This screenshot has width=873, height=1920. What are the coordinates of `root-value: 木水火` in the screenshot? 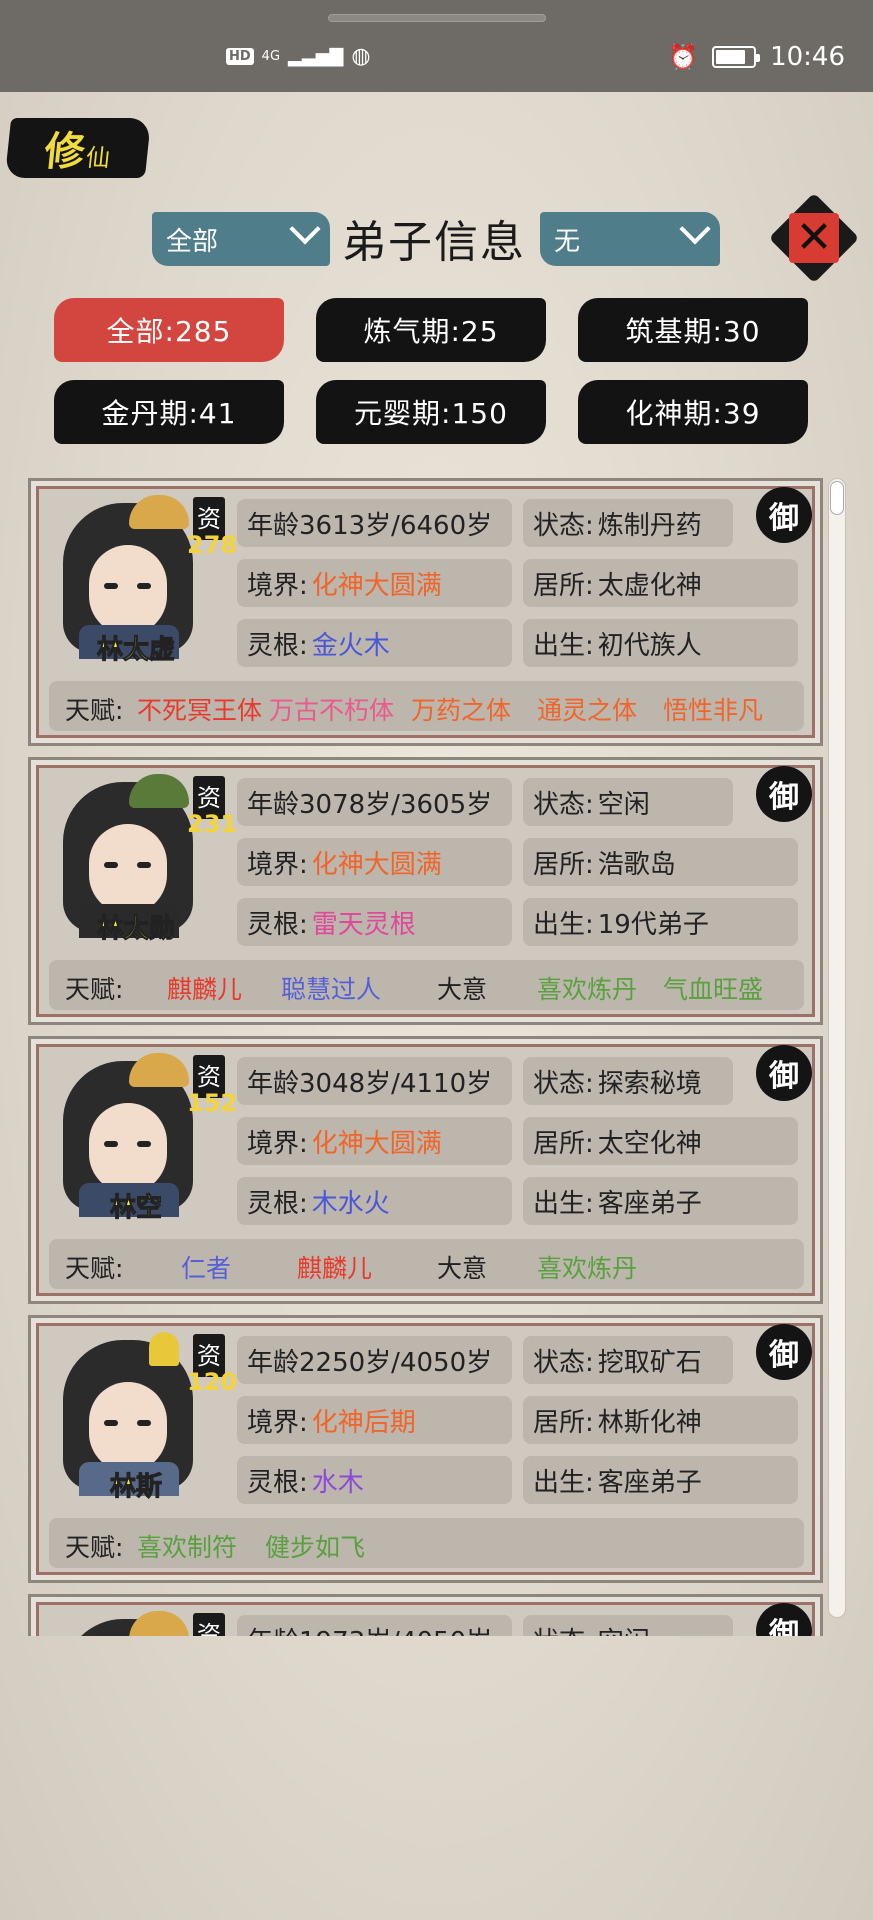 It's located at (350, 1203).